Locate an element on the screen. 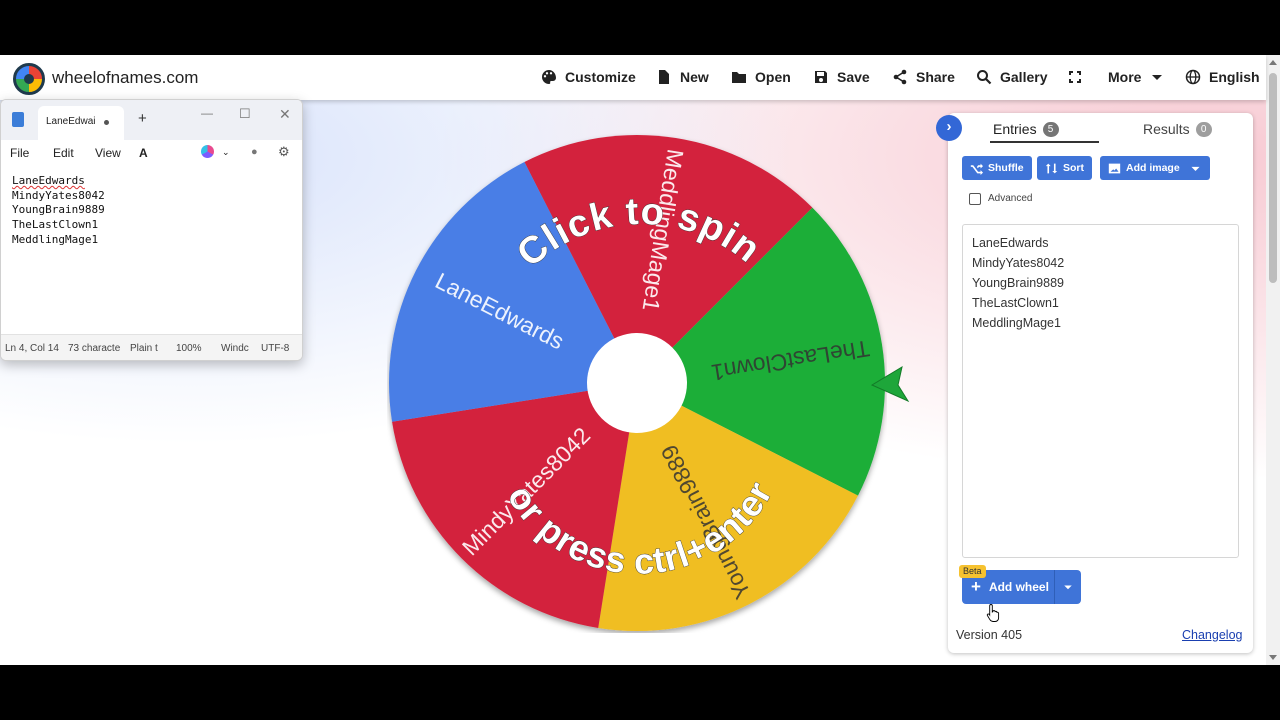 The image size is (1280, 720). entry-line: YoungBrain9889 is located at coordinates (1018, 283).